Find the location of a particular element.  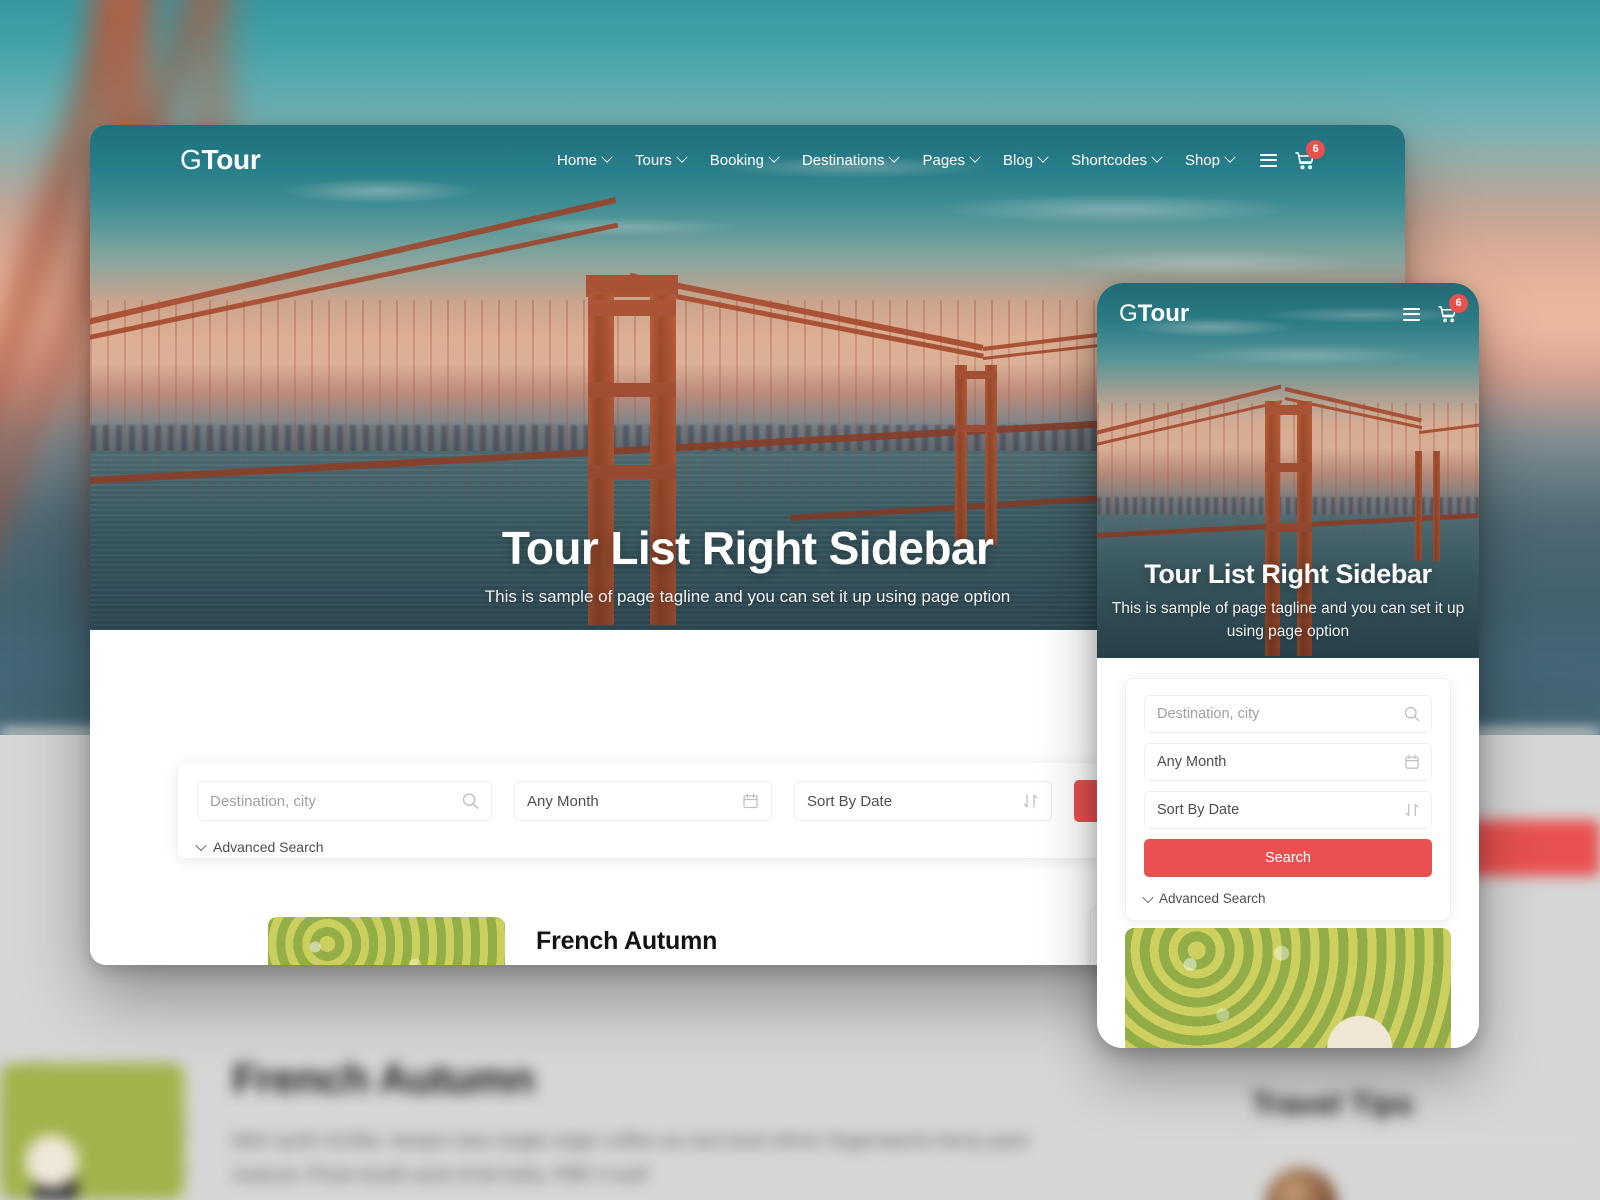

mobile-search-button: Search is located at coordinates (1288, 858).